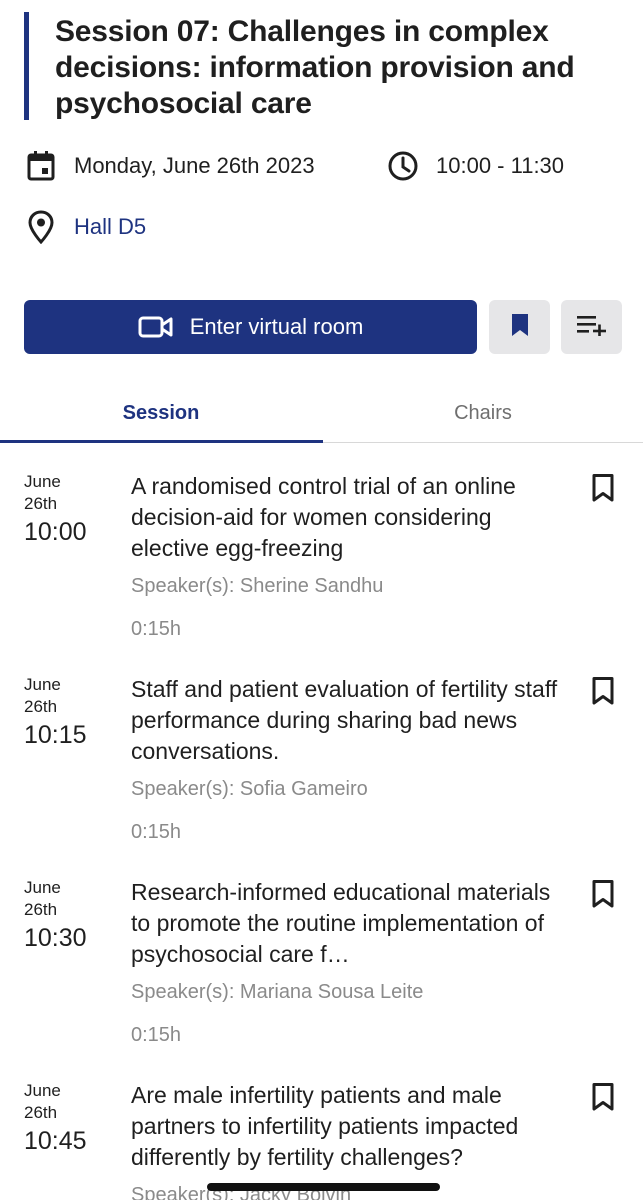 This screenshot has width=643, height=1200. What do you see at coordinates (323, 1187) in the screenshot?
I see `home-indicator` at bounding box center [323, 1187].